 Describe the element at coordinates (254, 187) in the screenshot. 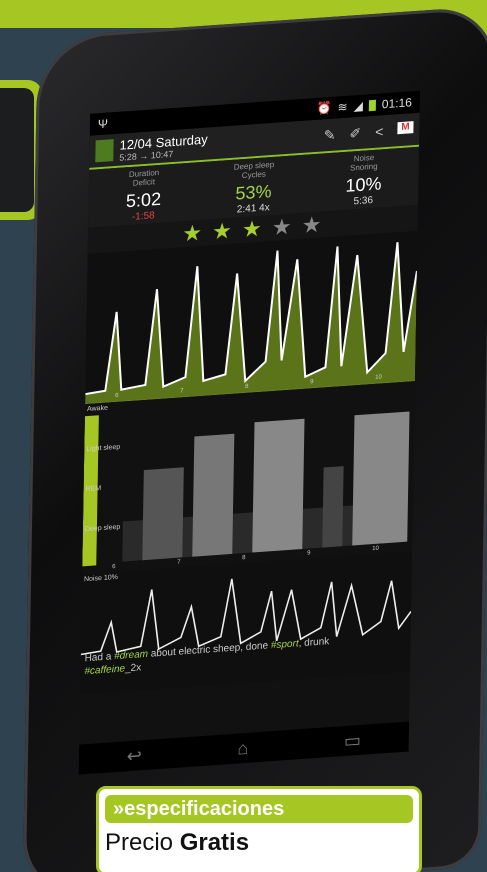

I see `stat-deep-sleep: Deep sleep Cycles 53% 2:41 4x` at that location.